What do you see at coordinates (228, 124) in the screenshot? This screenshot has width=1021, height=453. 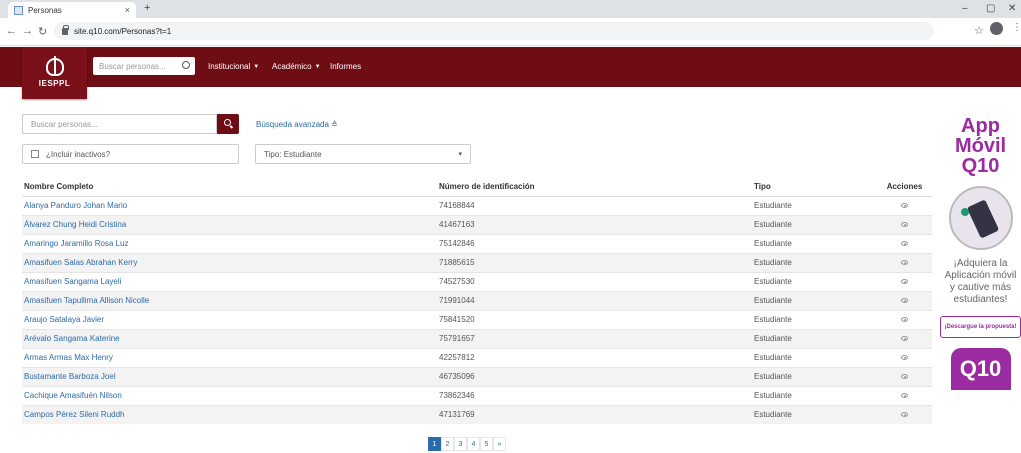 I see `search-button` at bounding box center [228, 124].